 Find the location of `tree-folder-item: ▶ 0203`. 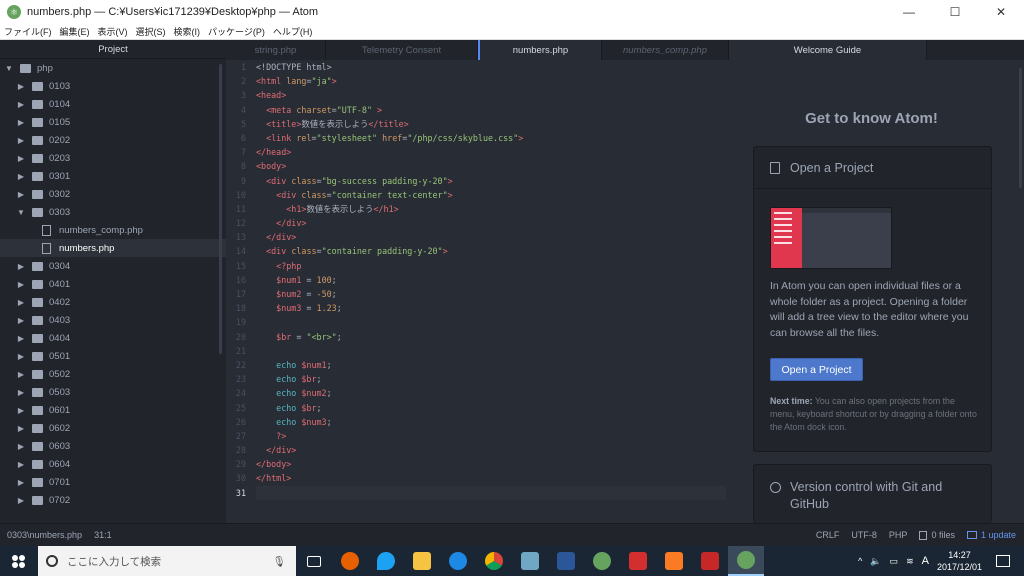

tree-folder-item: ▶ 0203 is located at coordinates (113, 158).